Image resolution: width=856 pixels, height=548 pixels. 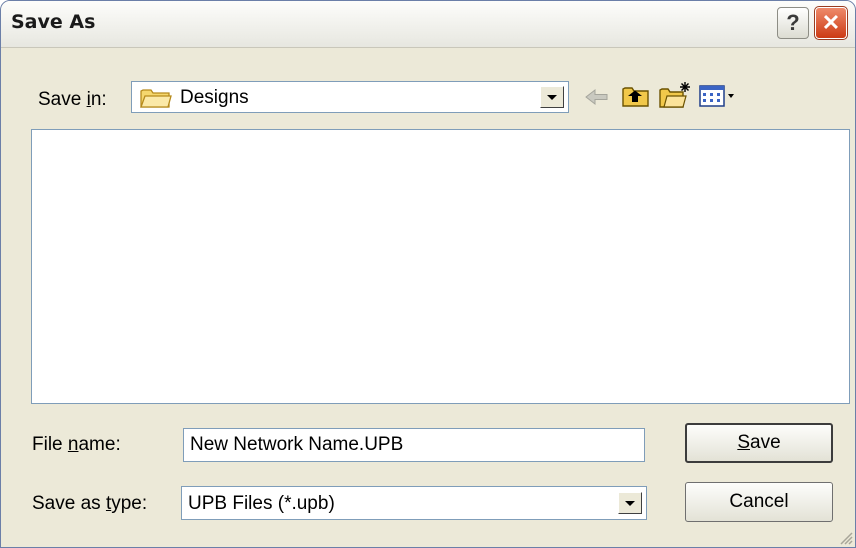 I want to click on save-in-dropdown-arrow, so click(x=552, y=97).